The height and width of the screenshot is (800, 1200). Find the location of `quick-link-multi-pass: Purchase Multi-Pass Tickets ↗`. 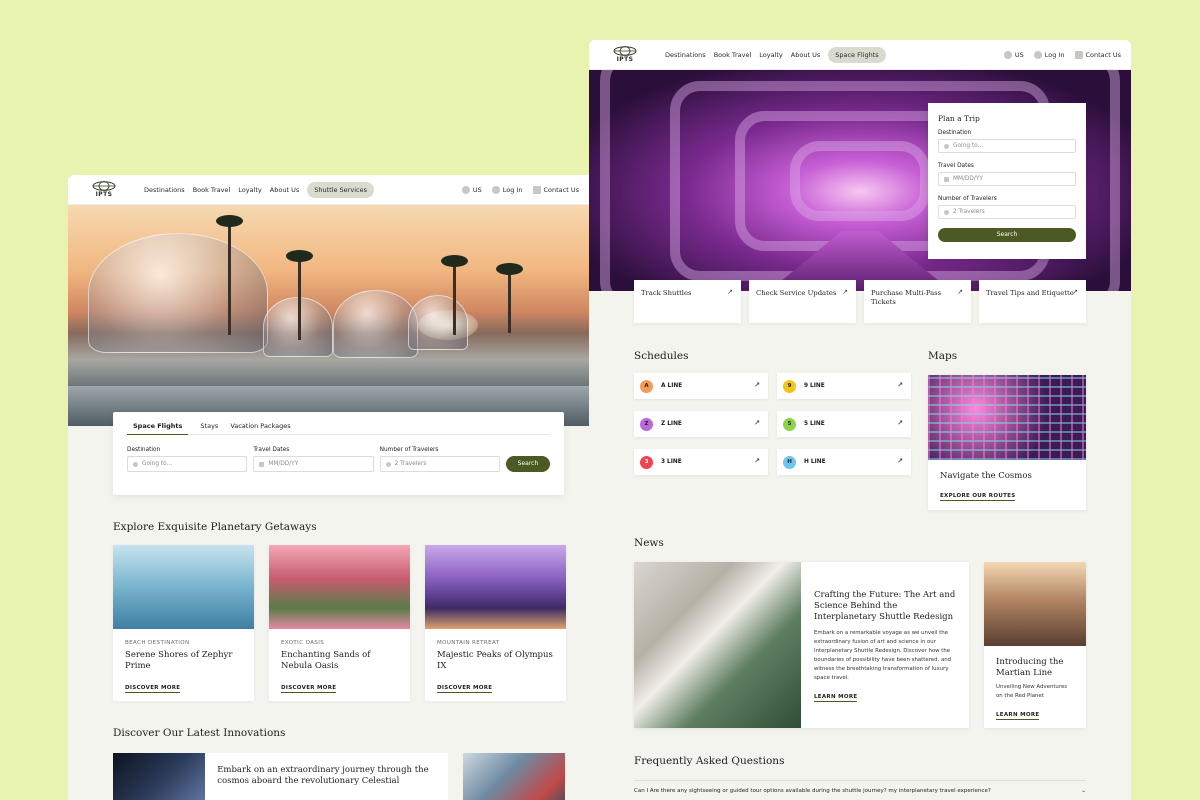

quick-link-multi-pass: Purchase Multi-Pass Tickets ↗ is located at coordinates (917, 301).